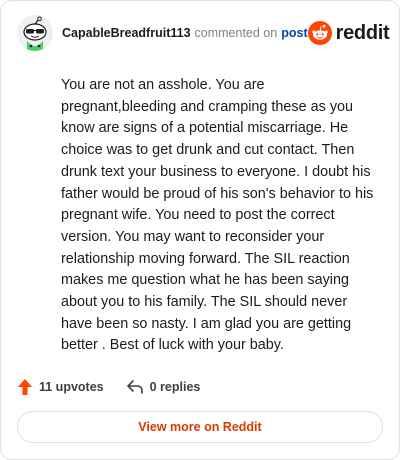  Describe the element at coordinates (108, 387) in the screenshot. I see `comment-actions: 11 upvotes 0 replies` at that location.